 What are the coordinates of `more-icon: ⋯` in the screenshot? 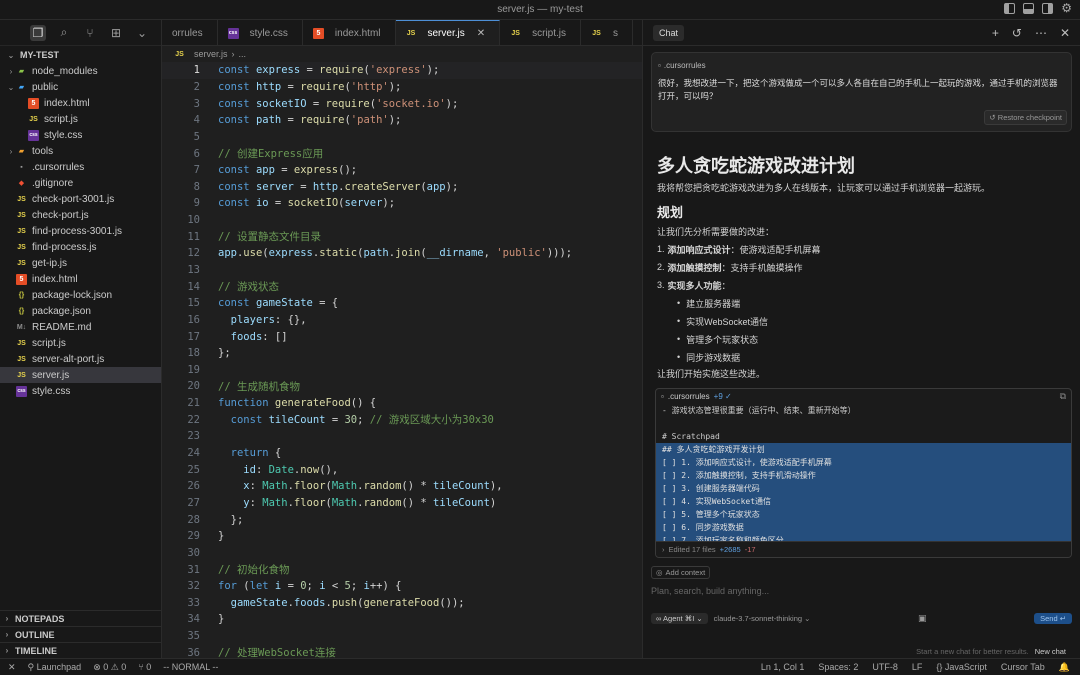 It's located at (1041, 33).